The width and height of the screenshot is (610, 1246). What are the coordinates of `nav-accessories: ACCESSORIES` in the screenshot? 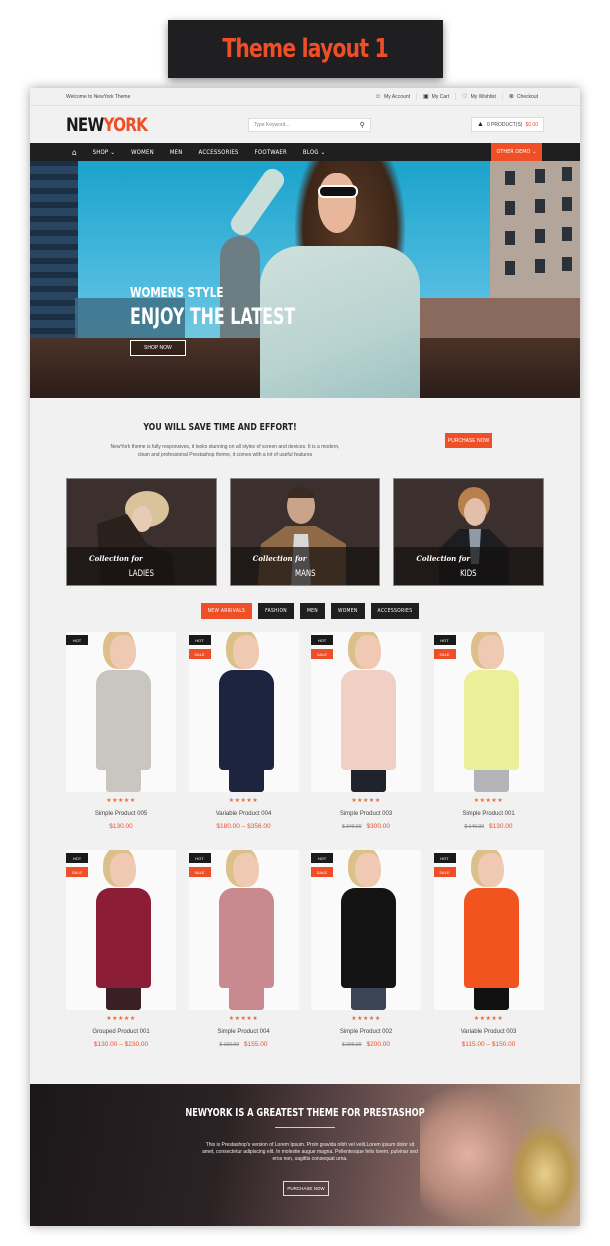 It's located at (219, 152).